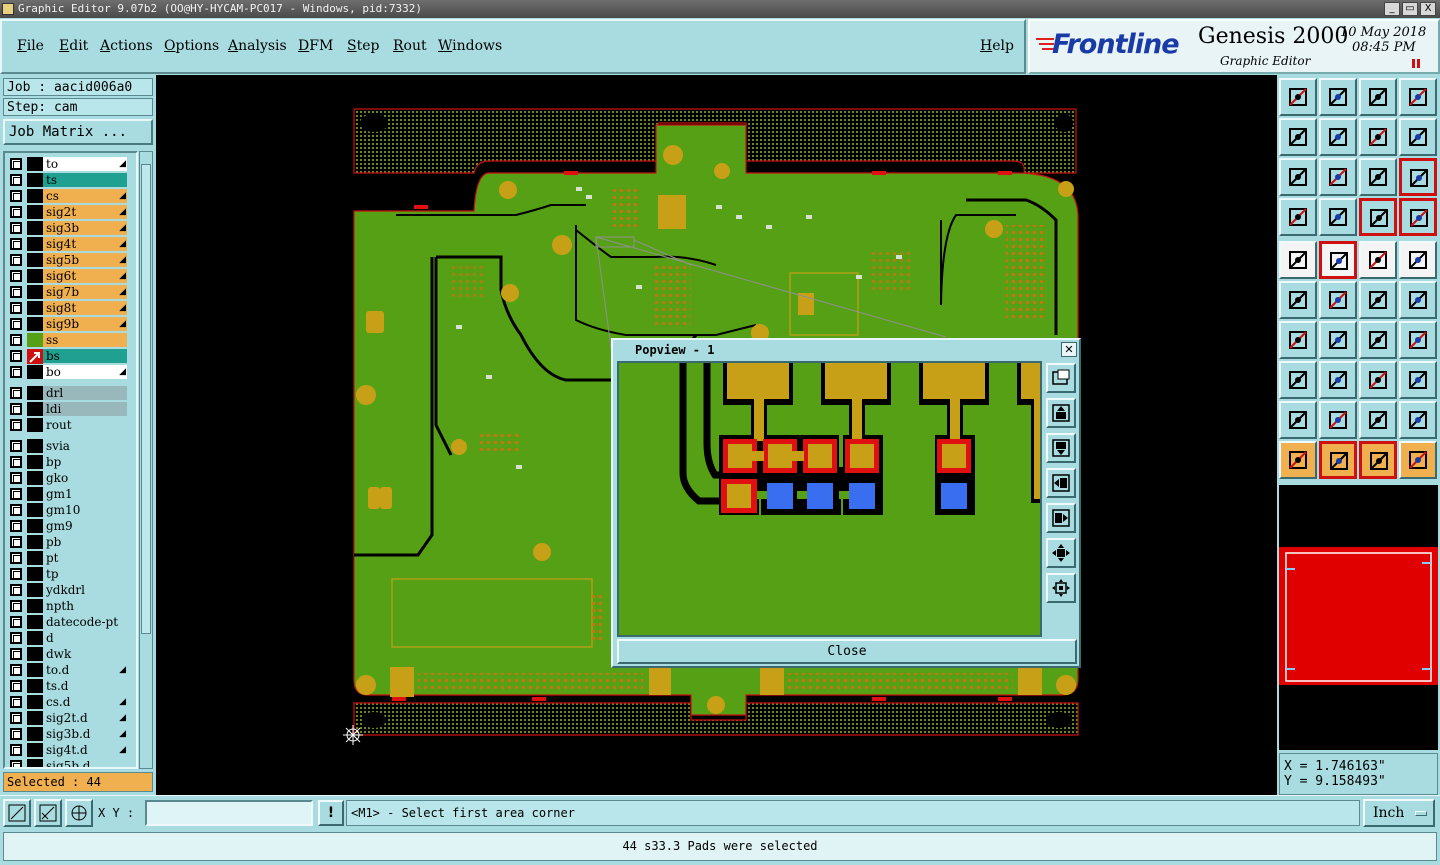  What do you see at coordinates (1298, 217) in the screenshot?
I see `measure-button` at bounding box center [1298, 217].